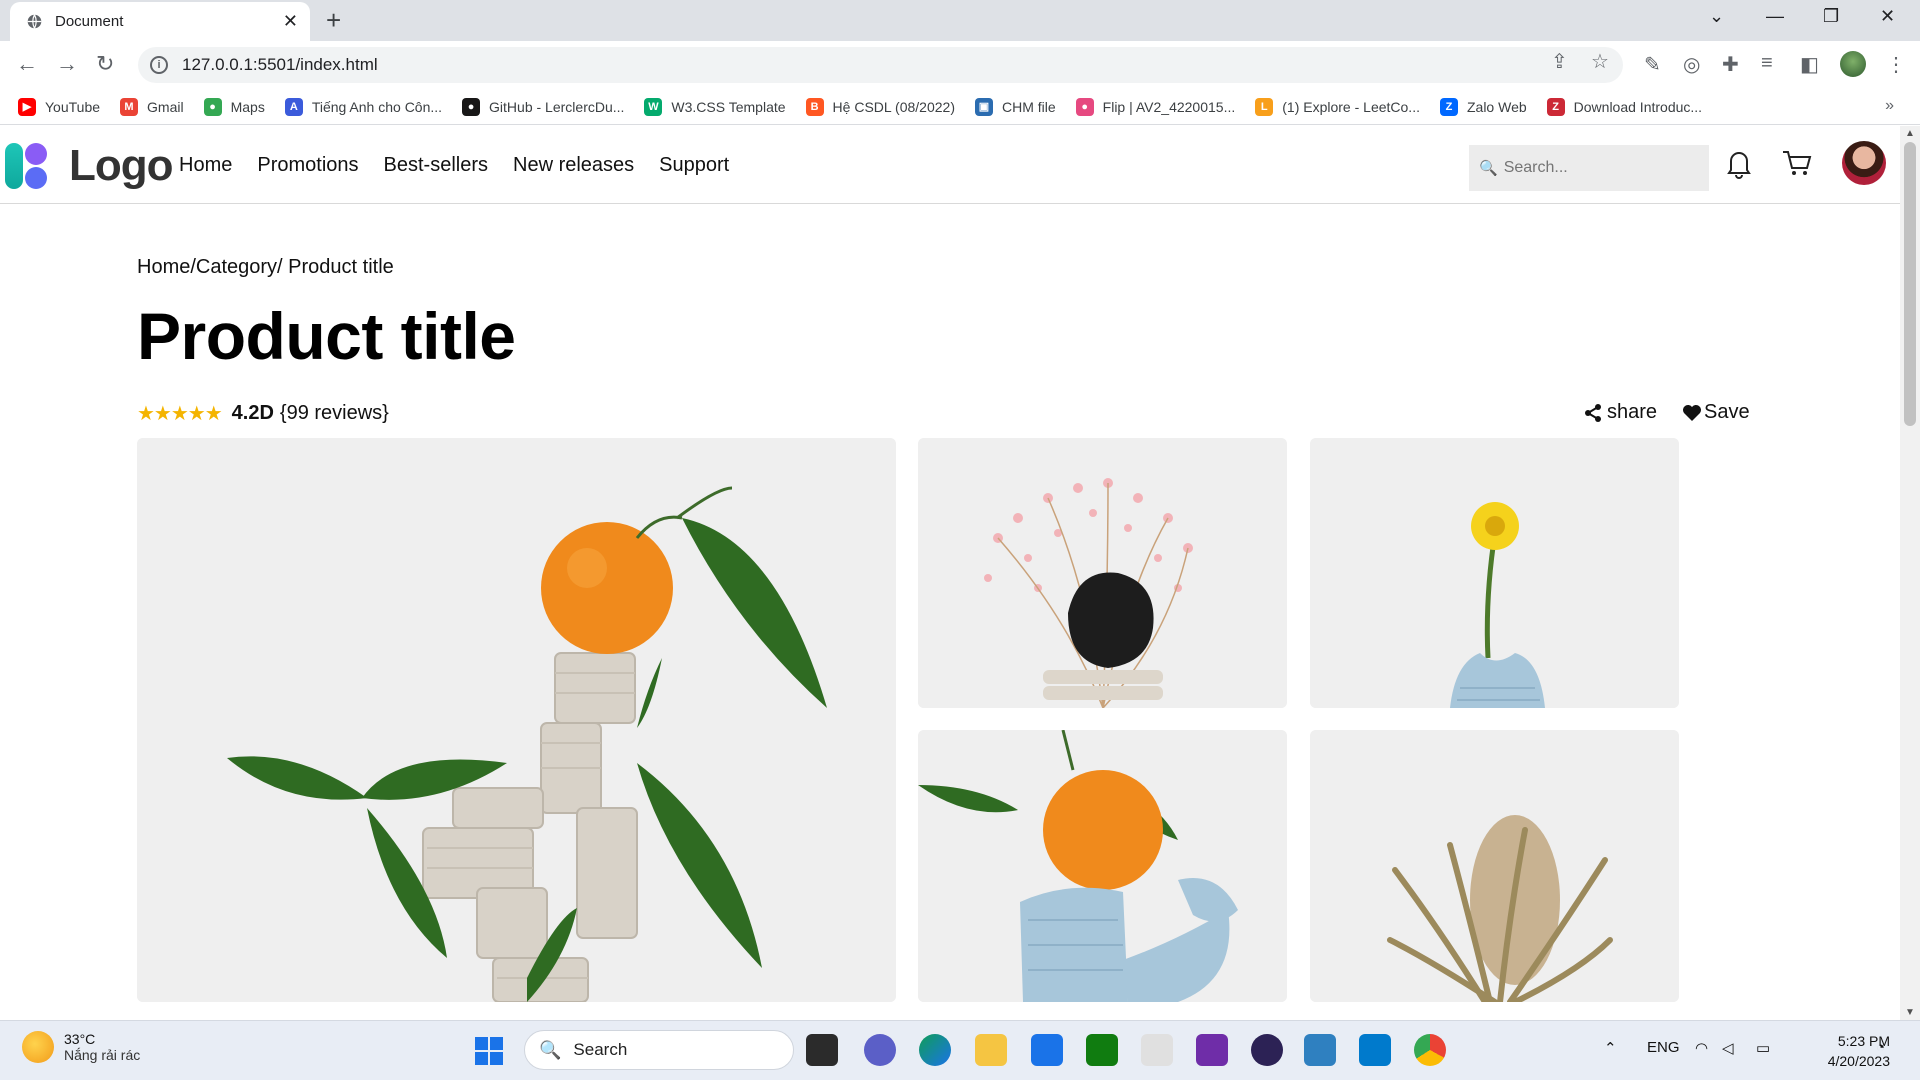  What do you see at coordinates (165, 106) in the screenshot?
I see `bookmark-label: Gmail` at bounding box center [165, 106].